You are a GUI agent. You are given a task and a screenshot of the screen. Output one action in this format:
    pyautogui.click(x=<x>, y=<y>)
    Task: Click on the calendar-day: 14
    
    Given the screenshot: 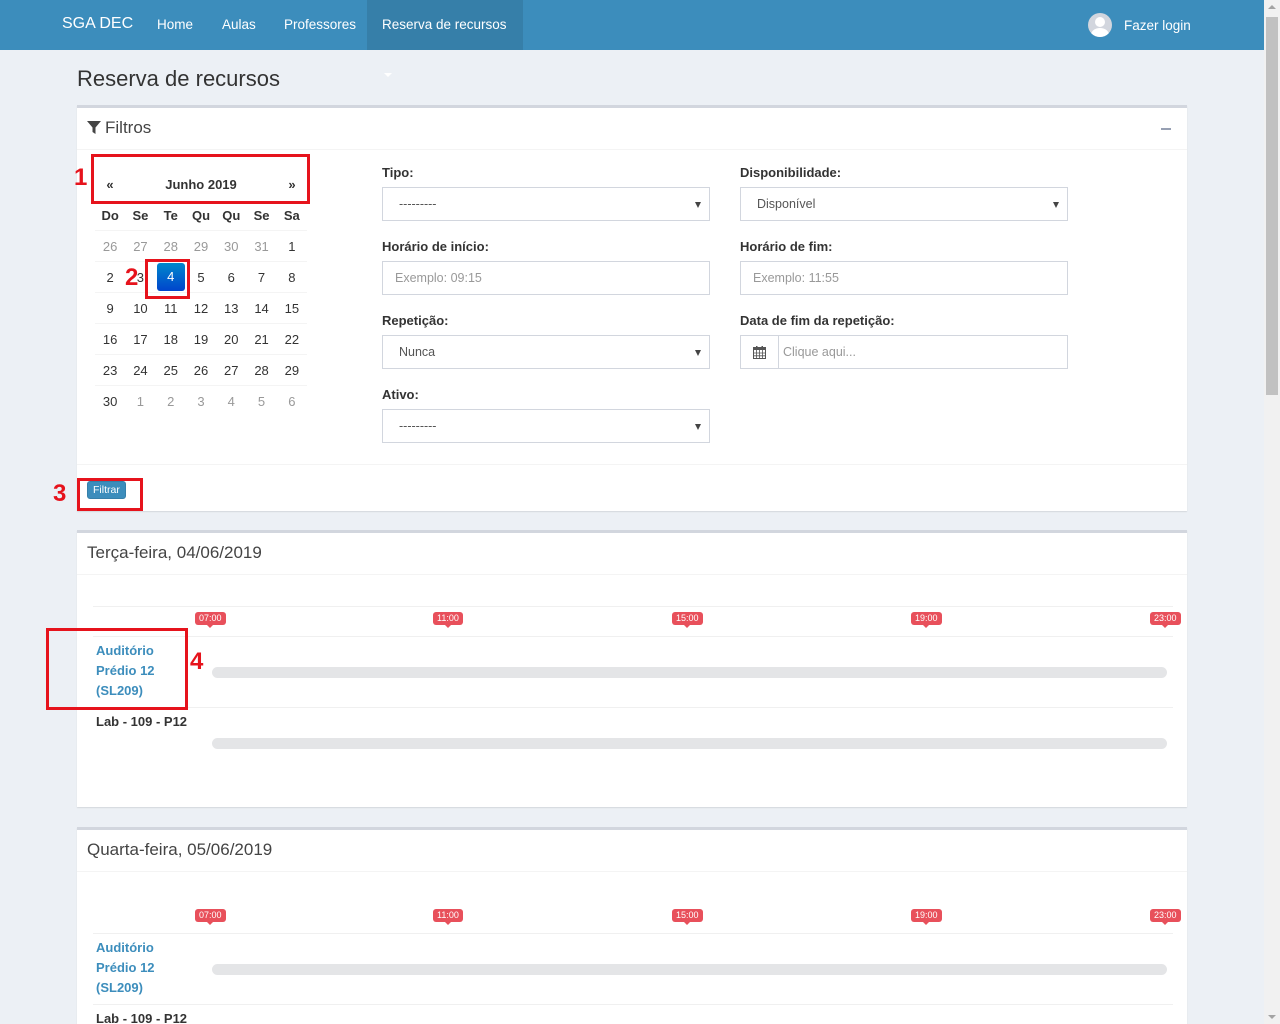 What is the action you would take?
    pyautogui.click(x=261, y=308)
    